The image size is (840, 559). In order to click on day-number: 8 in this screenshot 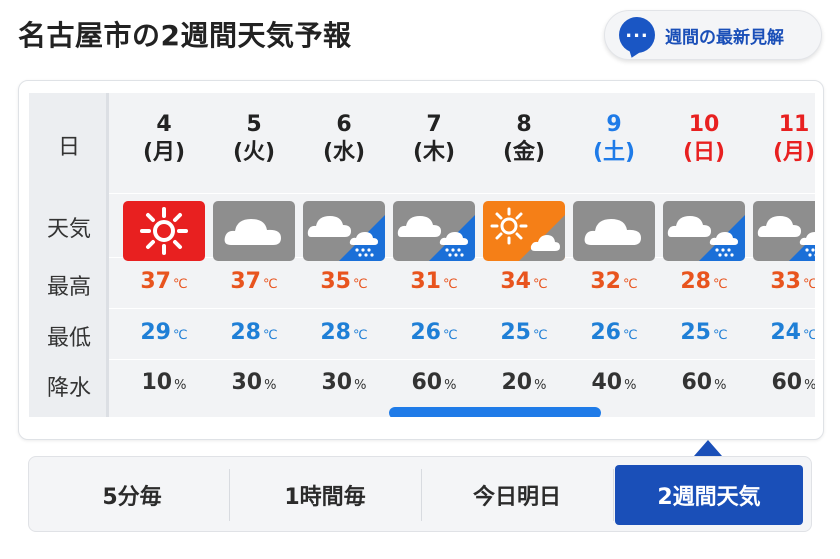, I will do `click(524, 124)`.